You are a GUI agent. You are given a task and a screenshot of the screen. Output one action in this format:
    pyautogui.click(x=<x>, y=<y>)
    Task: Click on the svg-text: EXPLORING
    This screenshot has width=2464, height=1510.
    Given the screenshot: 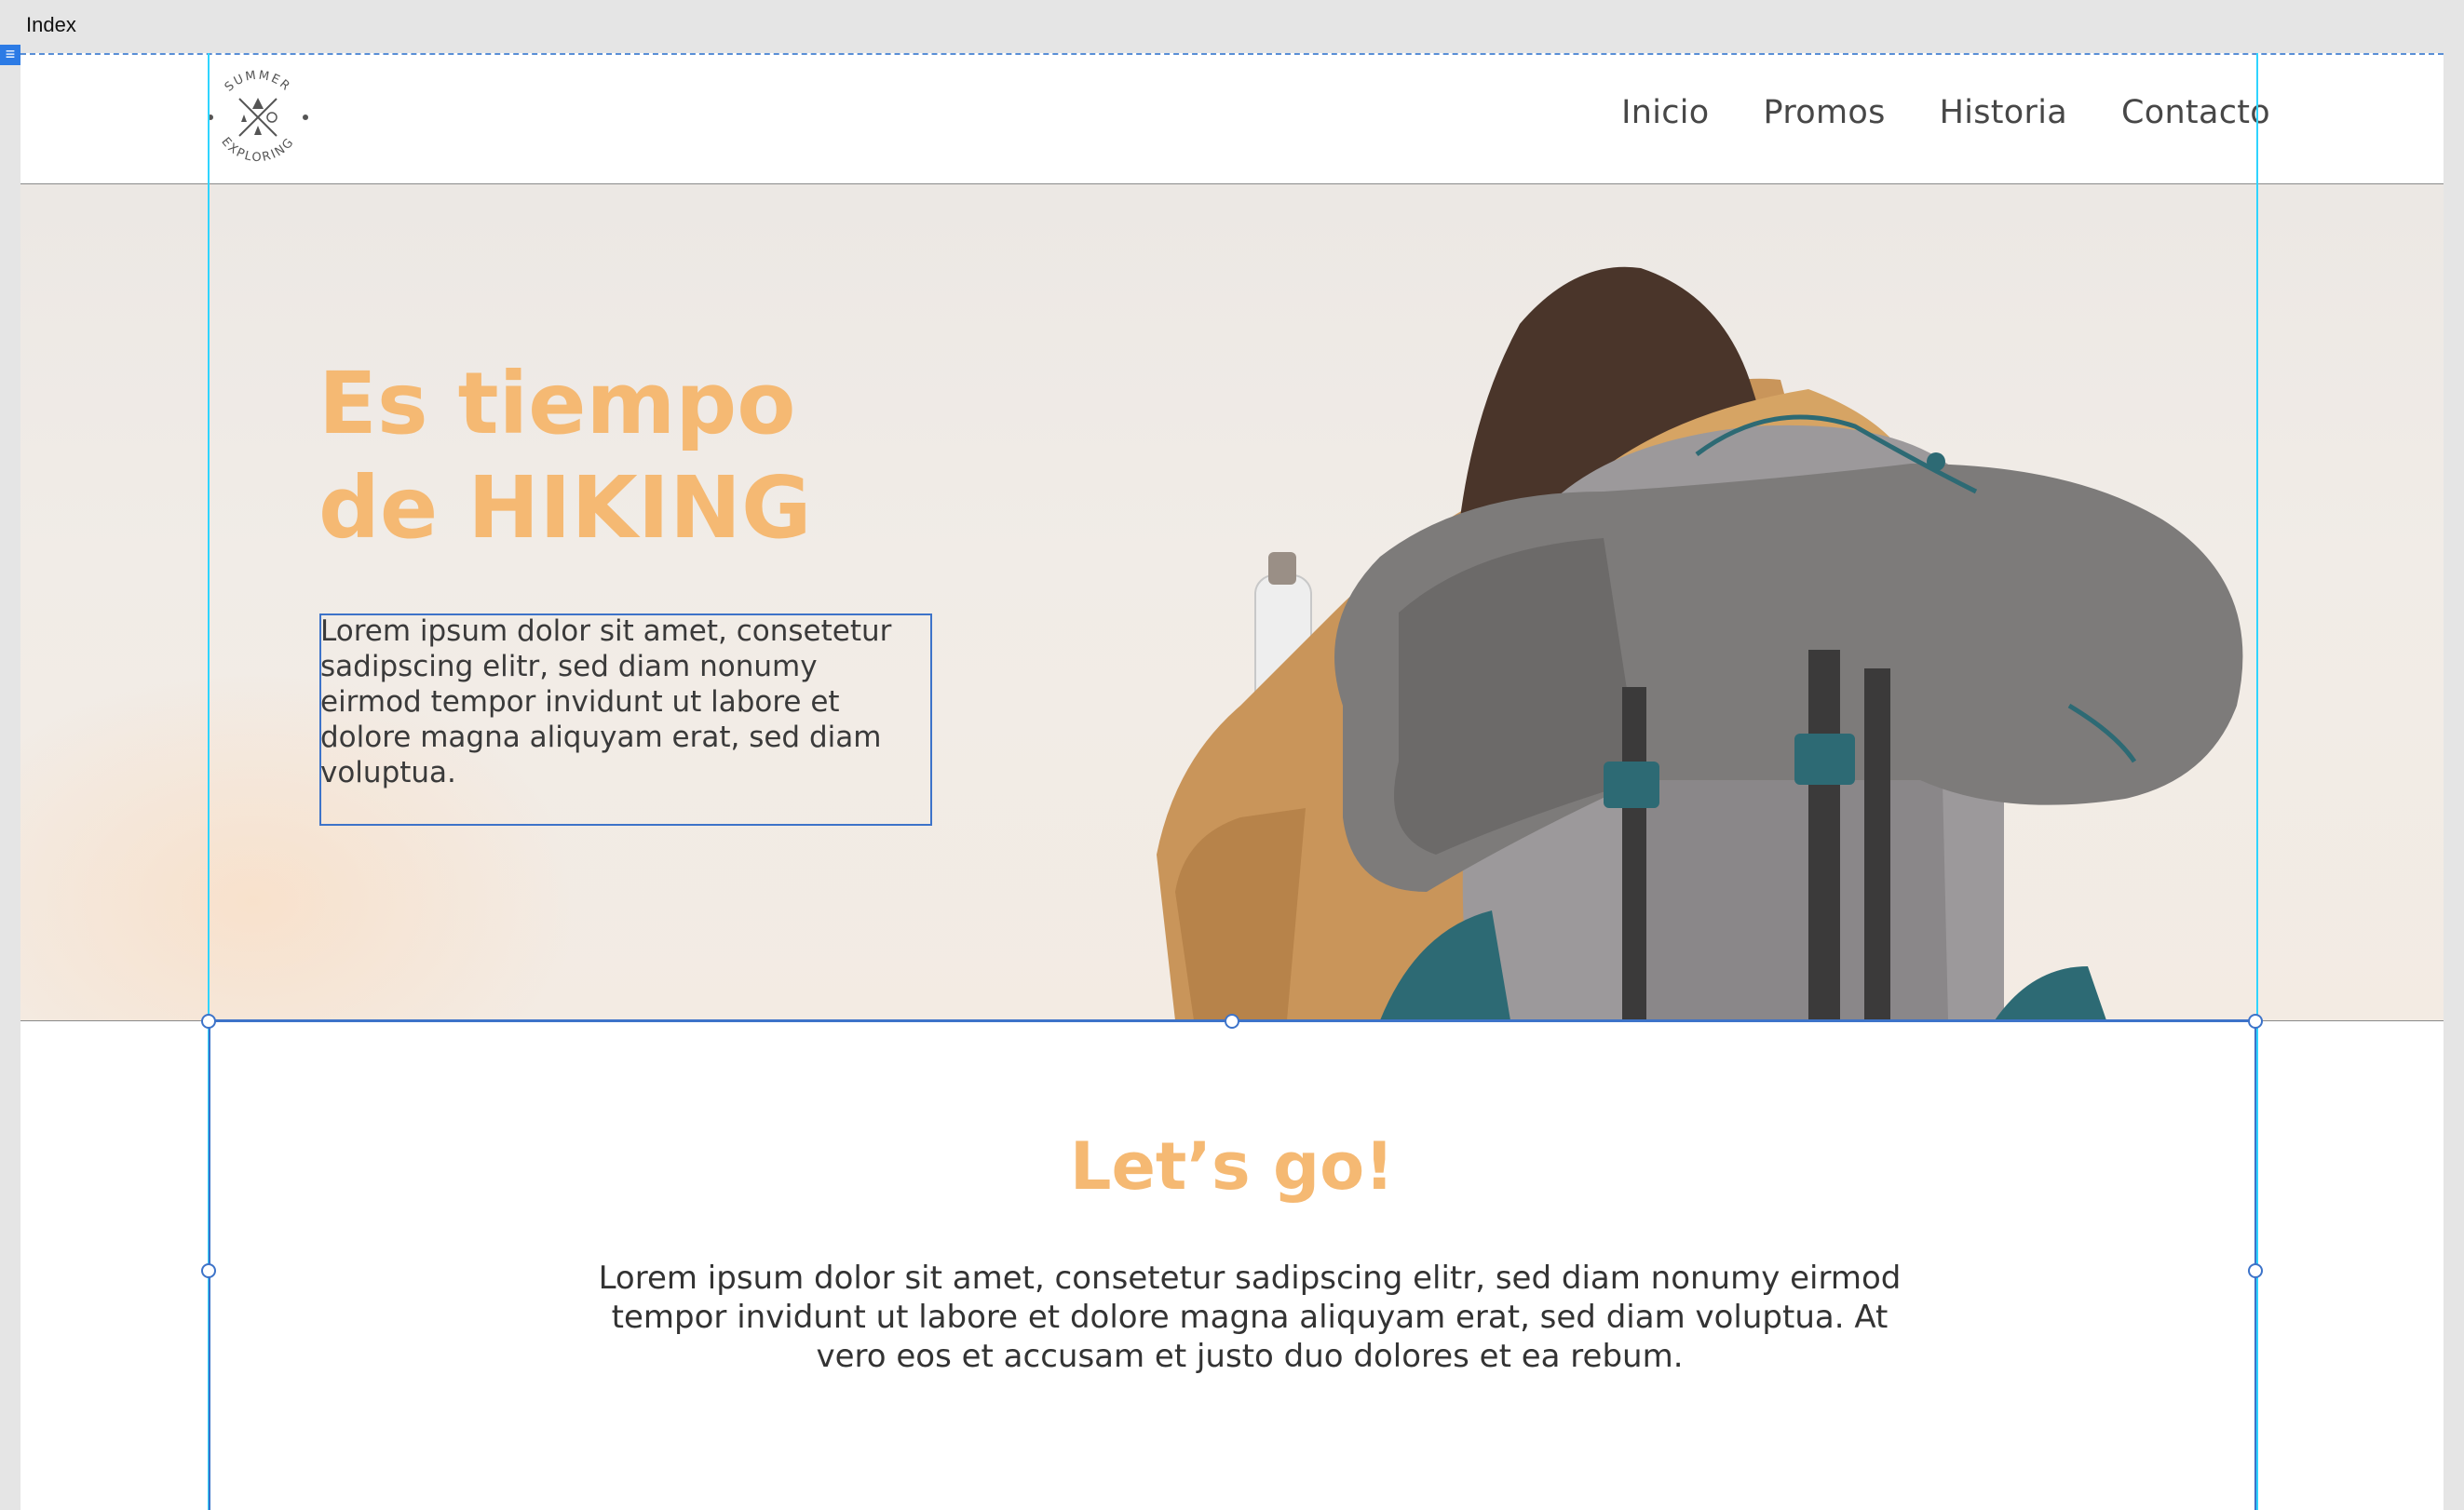 What is the action you would take?
    pyautogui.click(x=257, y=150)
    